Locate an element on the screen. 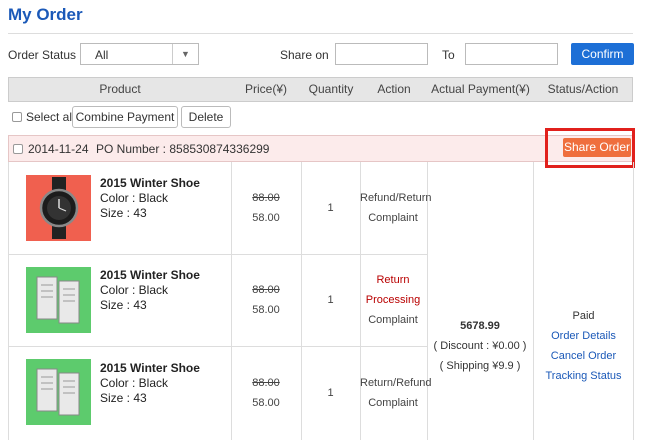  header-actual-payment: Actual Payment(¥) is located at coordinates (480, 89).